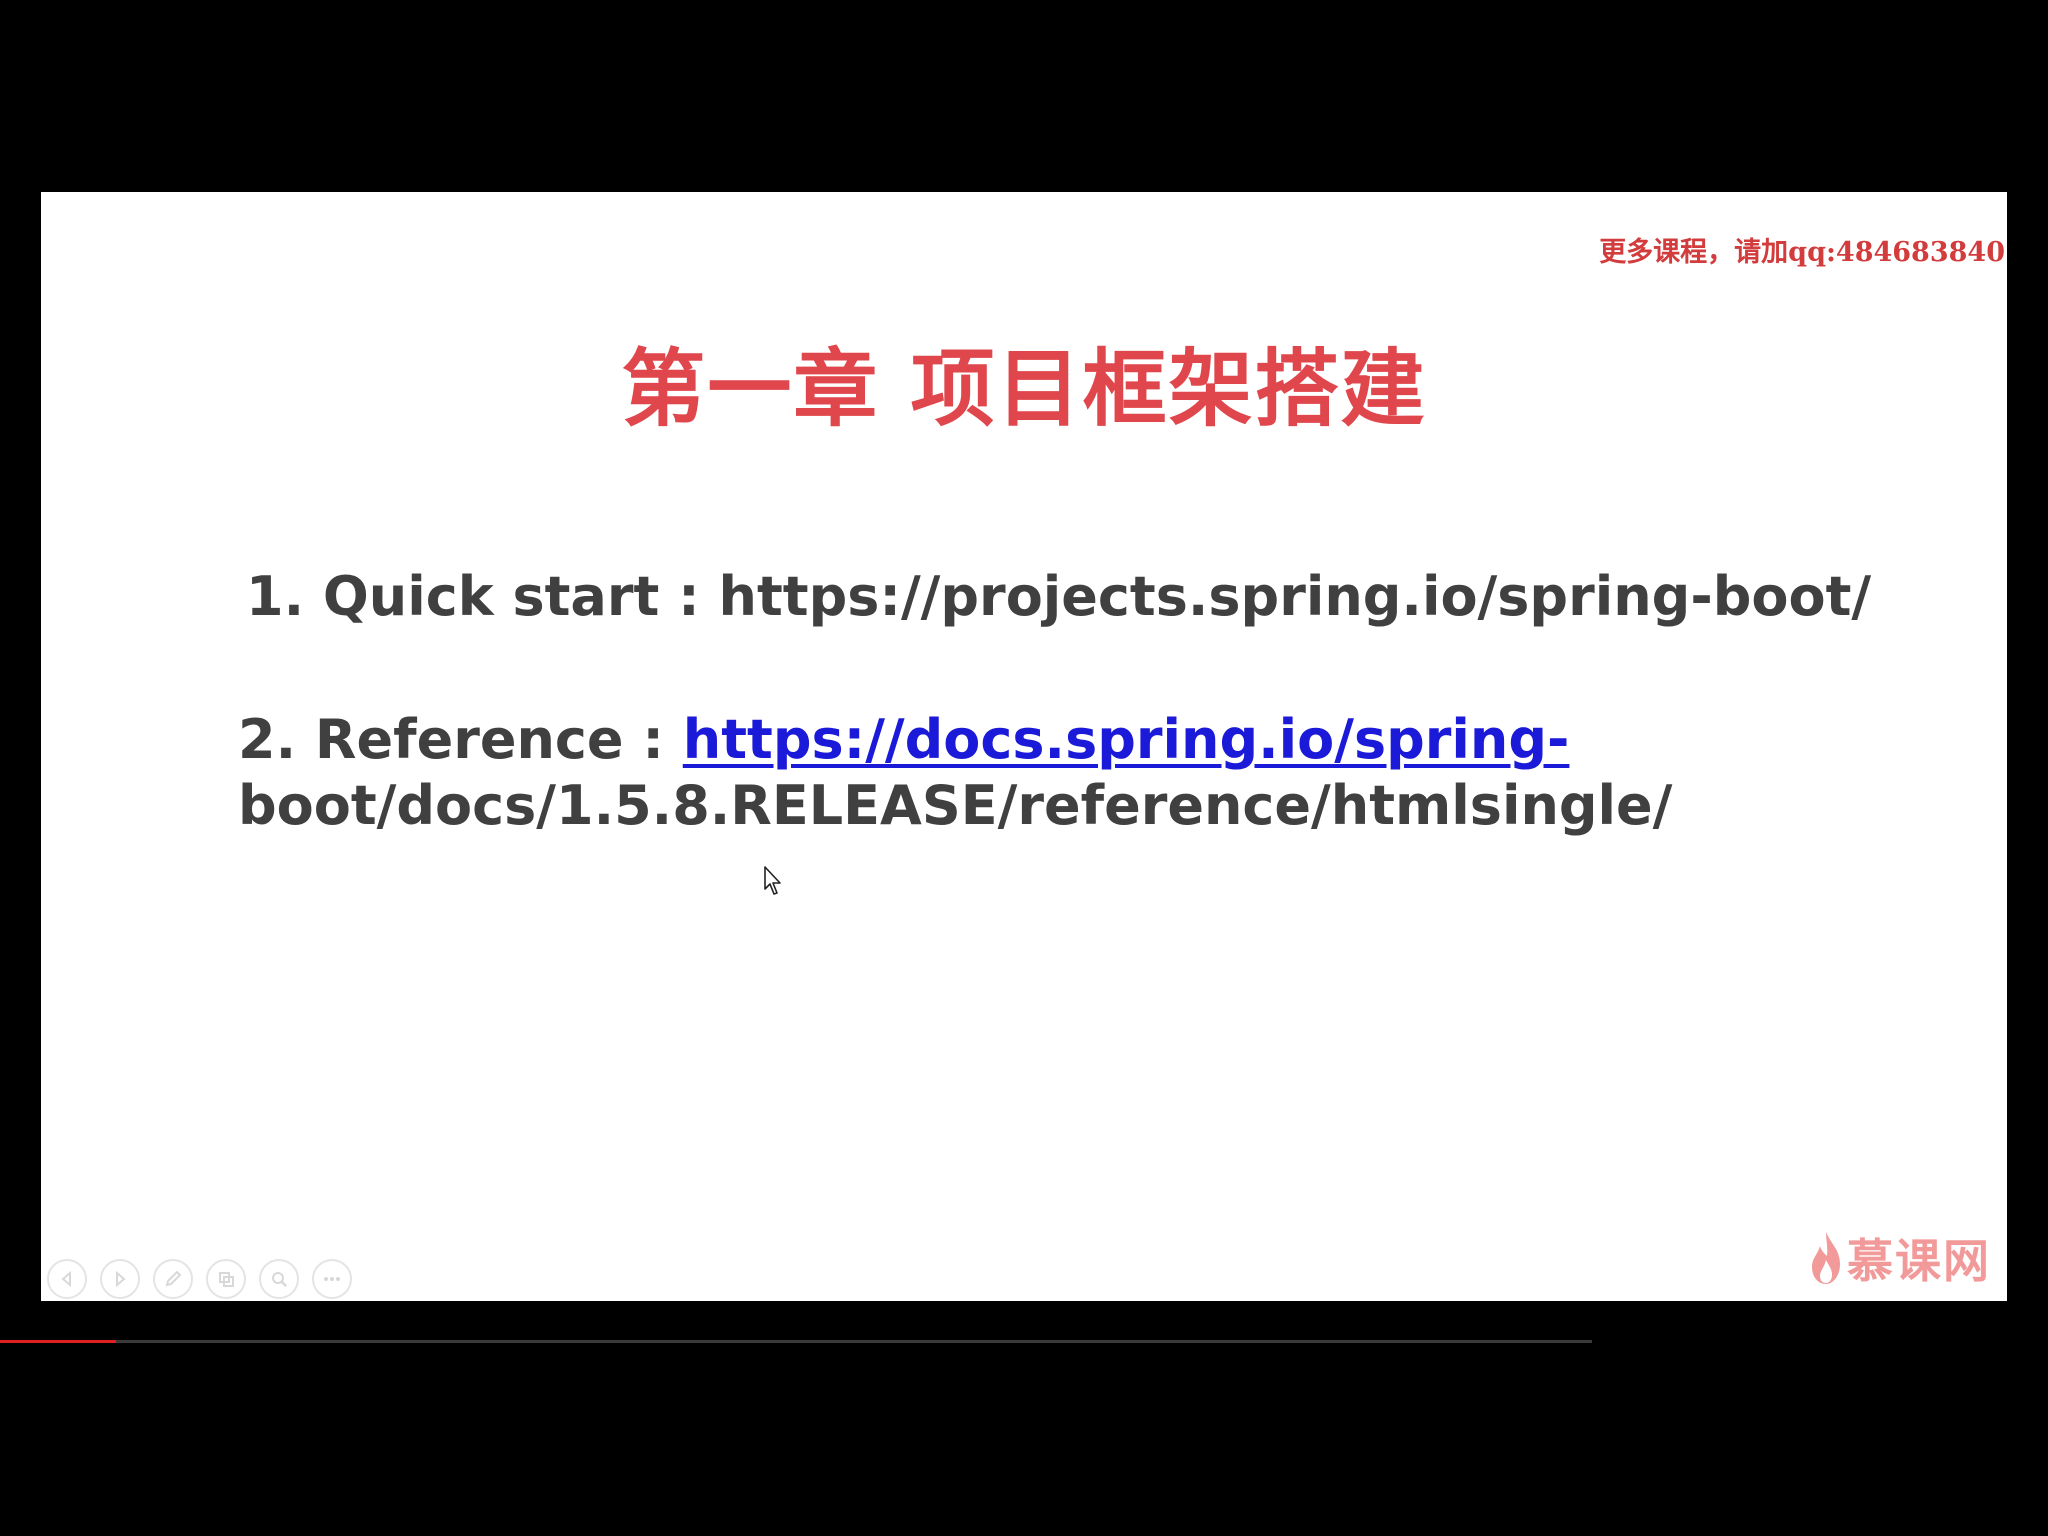 This screenshot has height=1536, width=2048. I want to click on brand-logo-text: 慕课网, so click(1919, 1261).